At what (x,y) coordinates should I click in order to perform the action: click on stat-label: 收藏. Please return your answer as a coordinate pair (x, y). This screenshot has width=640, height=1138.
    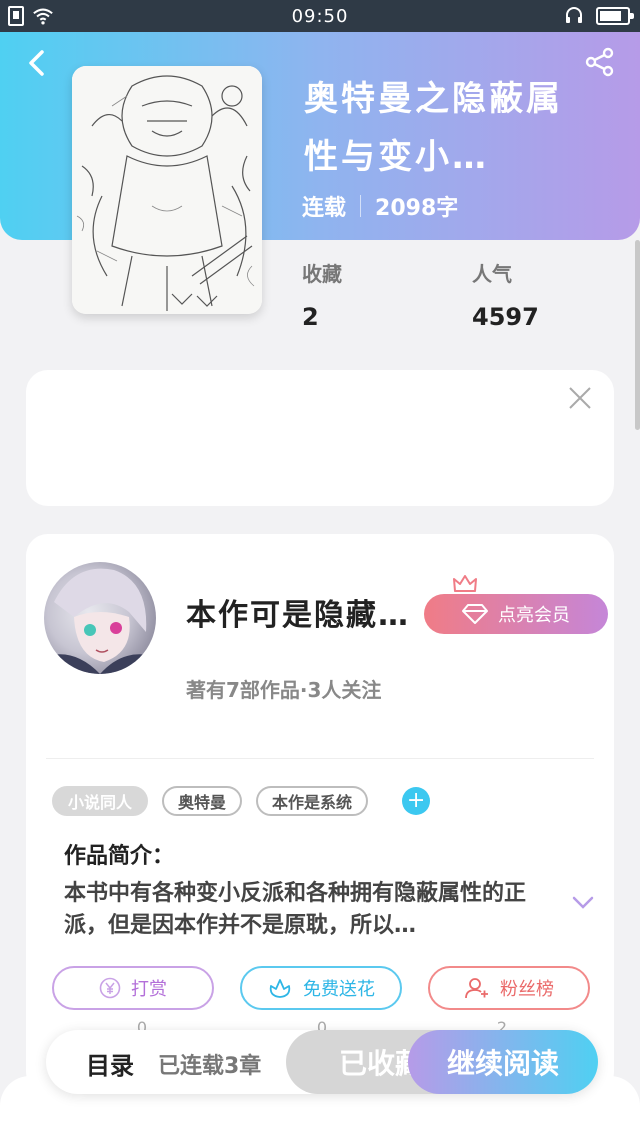
    Looking at the image, I should click on (322, 274).